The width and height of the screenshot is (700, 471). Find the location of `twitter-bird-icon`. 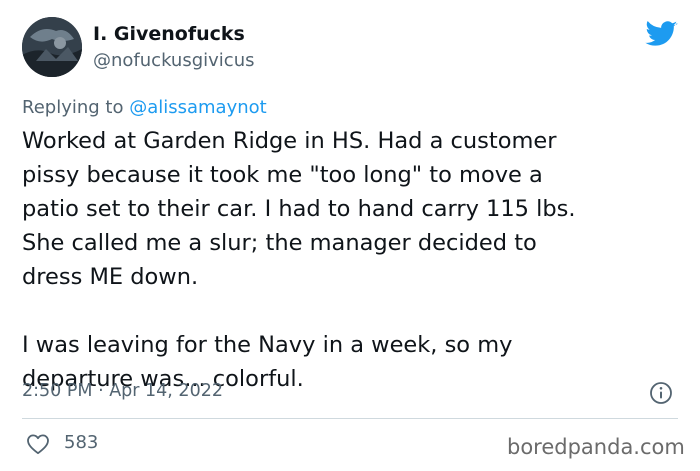

twitter-bird-icon is located at coordinates (661, 34).